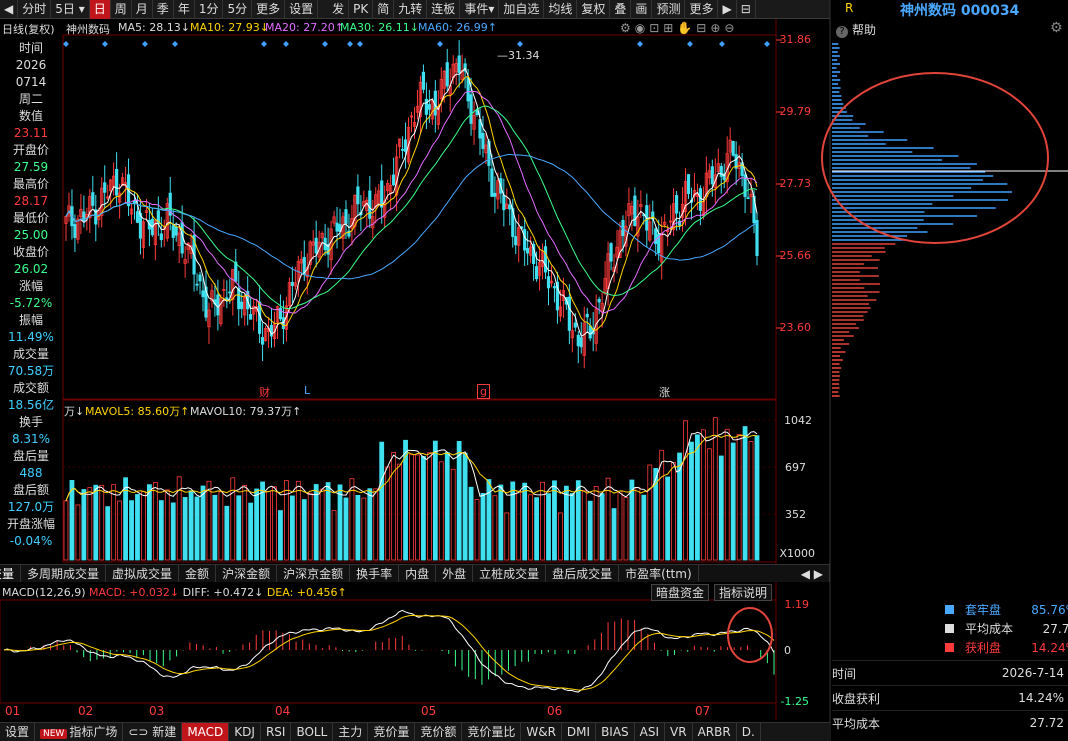 The width and height of the screenshot is (1068, 741). I want to click on tab-turnover: 换手率, so click(375, 573).